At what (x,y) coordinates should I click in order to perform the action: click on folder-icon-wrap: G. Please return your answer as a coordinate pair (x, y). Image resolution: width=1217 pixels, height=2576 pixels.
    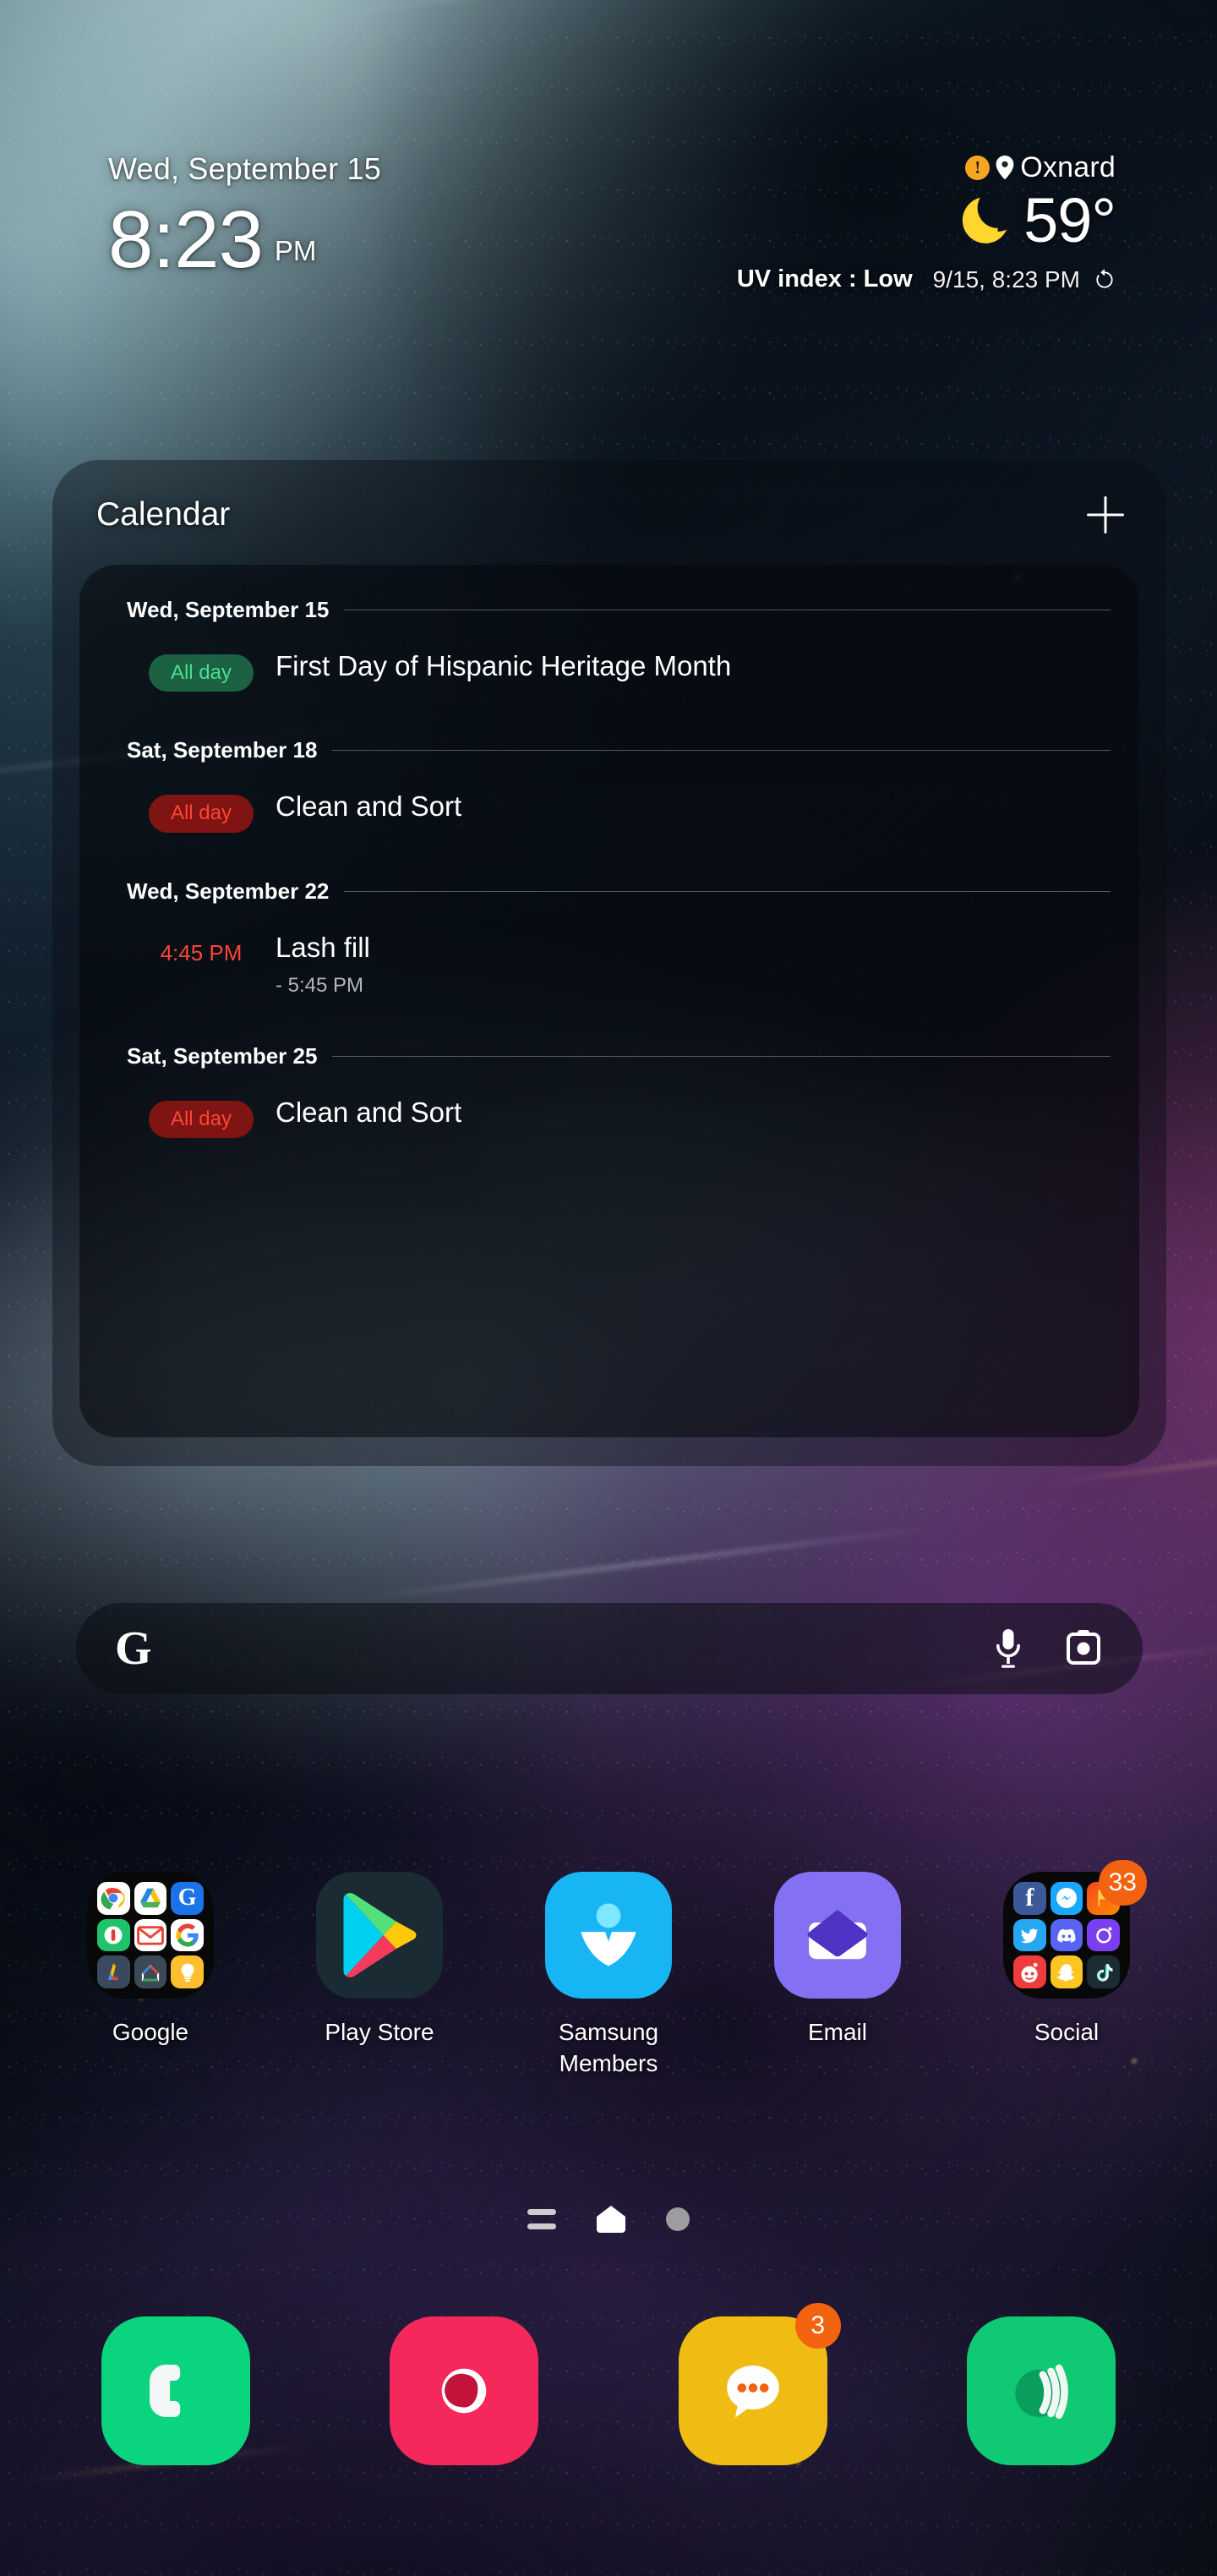
    Looking at the image, I should click on (150, 1935).